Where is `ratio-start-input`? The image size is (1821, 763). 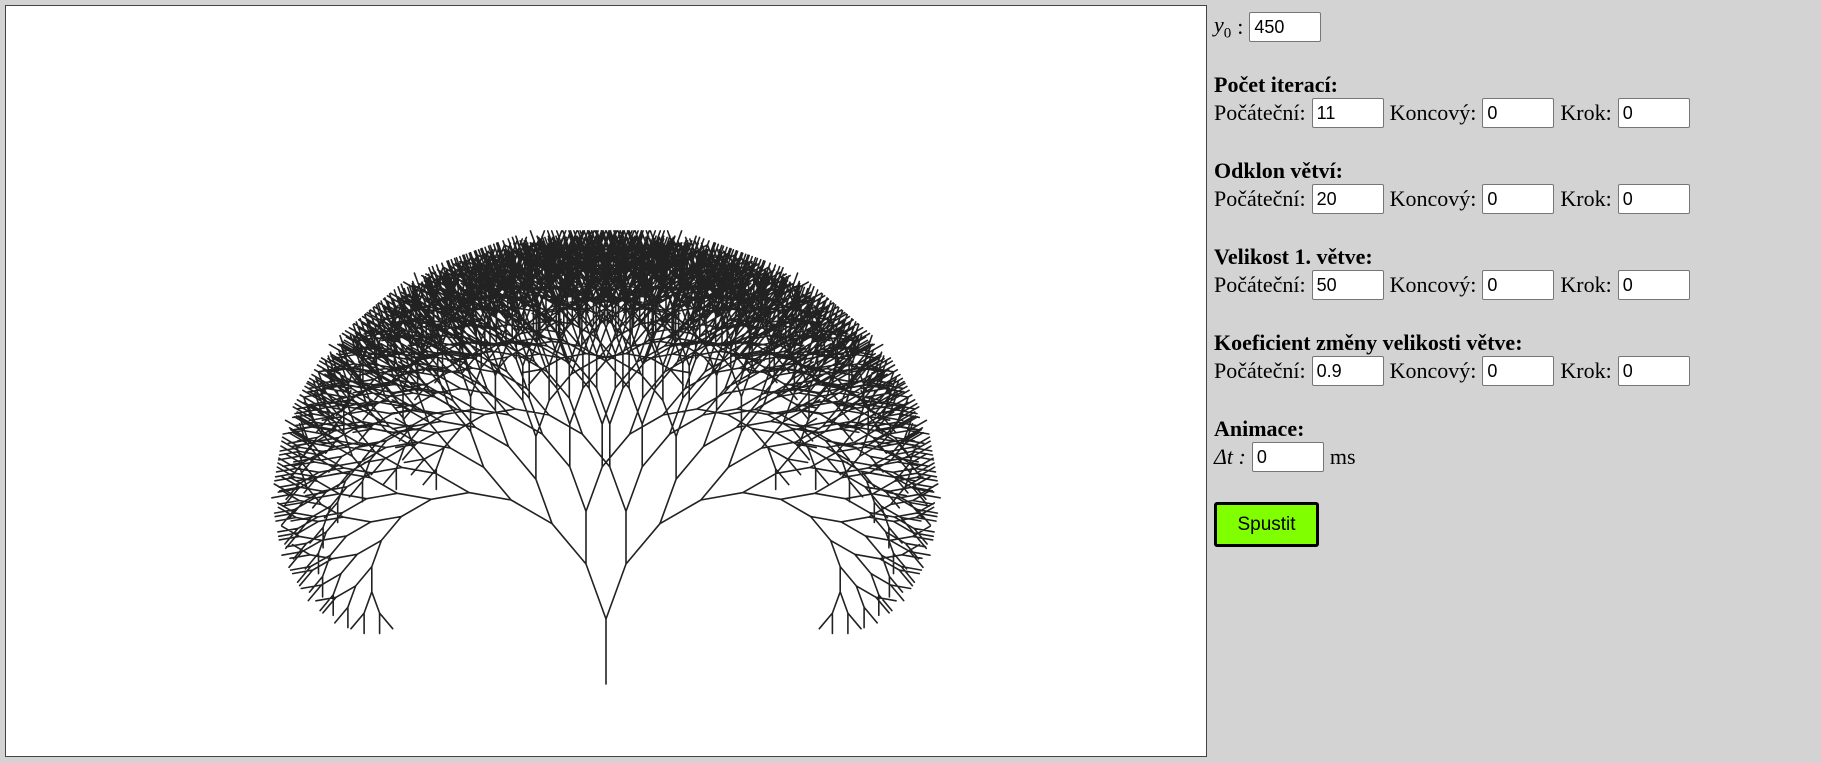
ratio-start-input is located at coordinates (1347, 371).